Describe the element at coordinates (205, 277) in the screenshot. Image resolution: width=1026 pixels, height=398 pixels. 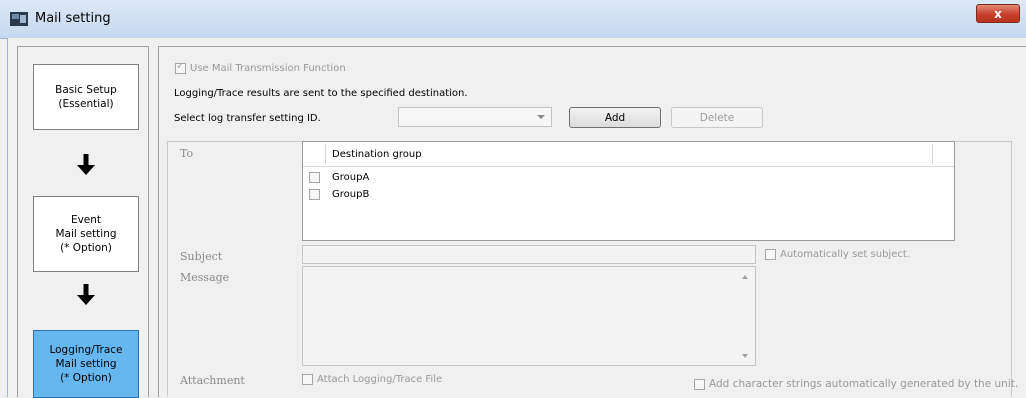
I see `message-label: Message` at that location.